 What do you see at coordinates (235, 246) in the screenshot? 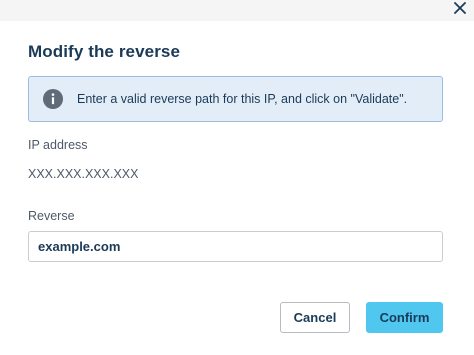
I see `reverse-input` at bounding box center [235, 246].